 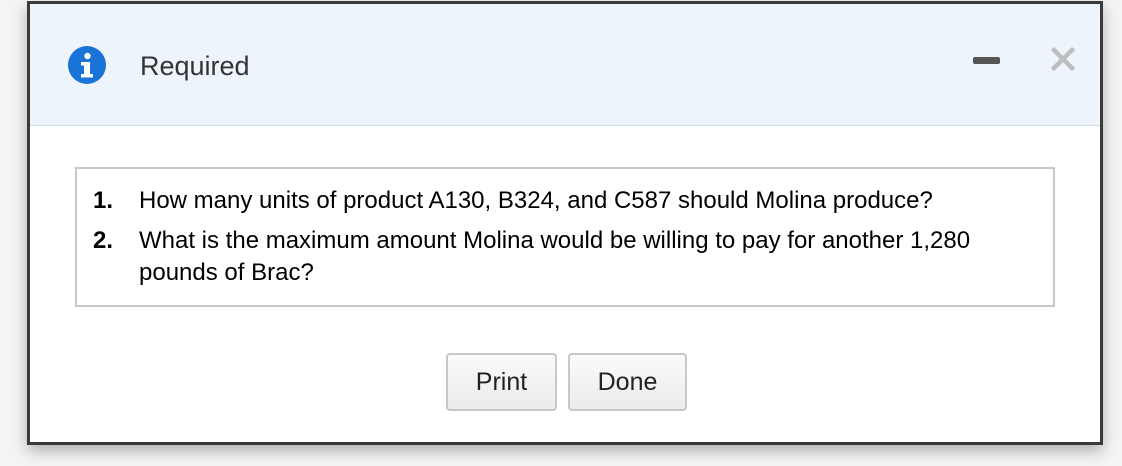 I want to click on minimize-button, so click(x=986, y=61).